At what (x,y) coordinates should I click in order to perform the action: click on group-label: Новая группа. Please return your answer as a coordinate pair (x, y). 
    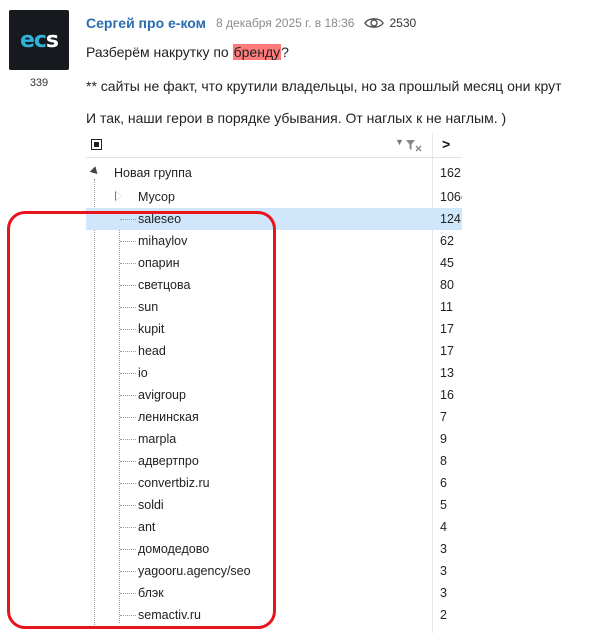
    Looking at the image, I should click on (153, 173).